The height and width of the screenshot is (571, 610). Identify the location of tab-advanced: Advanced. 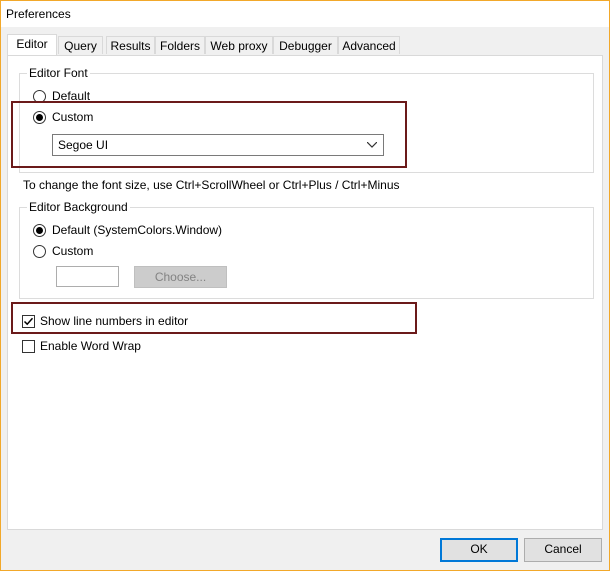
(369, 45).